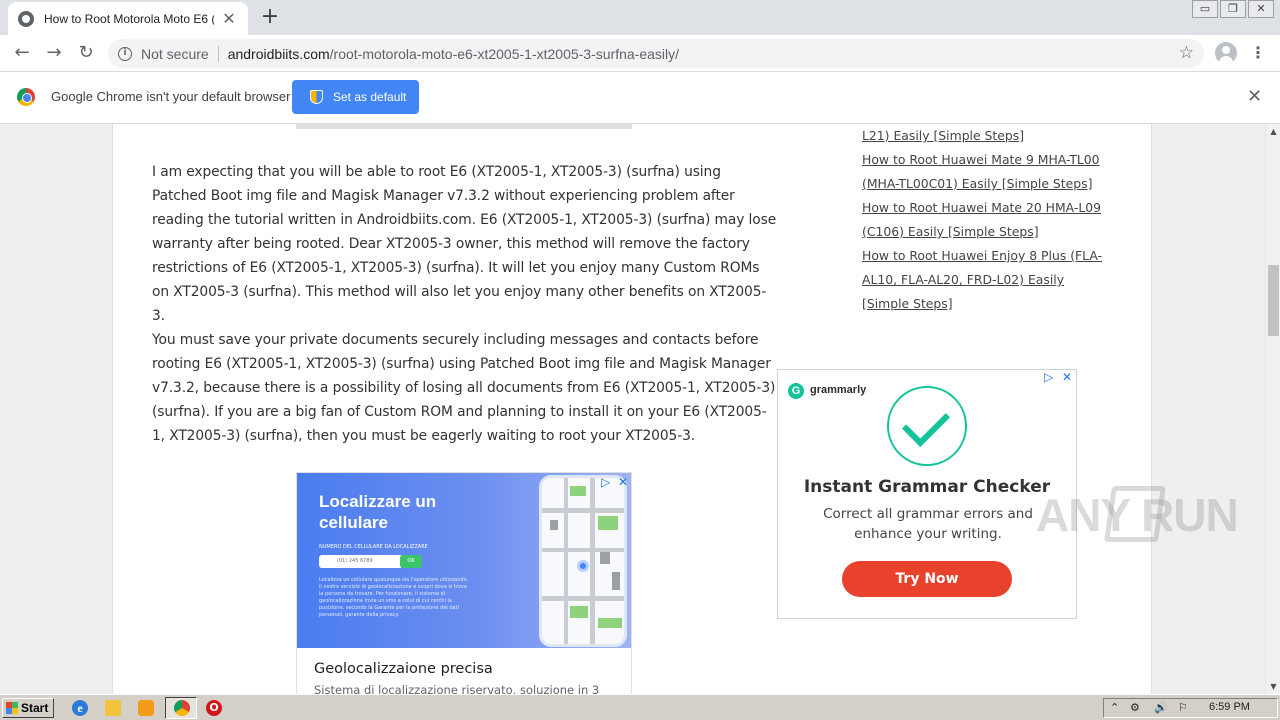 The height and width of the screenshot is (720, 1280). I want to click on globe-icon, so click(26, 18).